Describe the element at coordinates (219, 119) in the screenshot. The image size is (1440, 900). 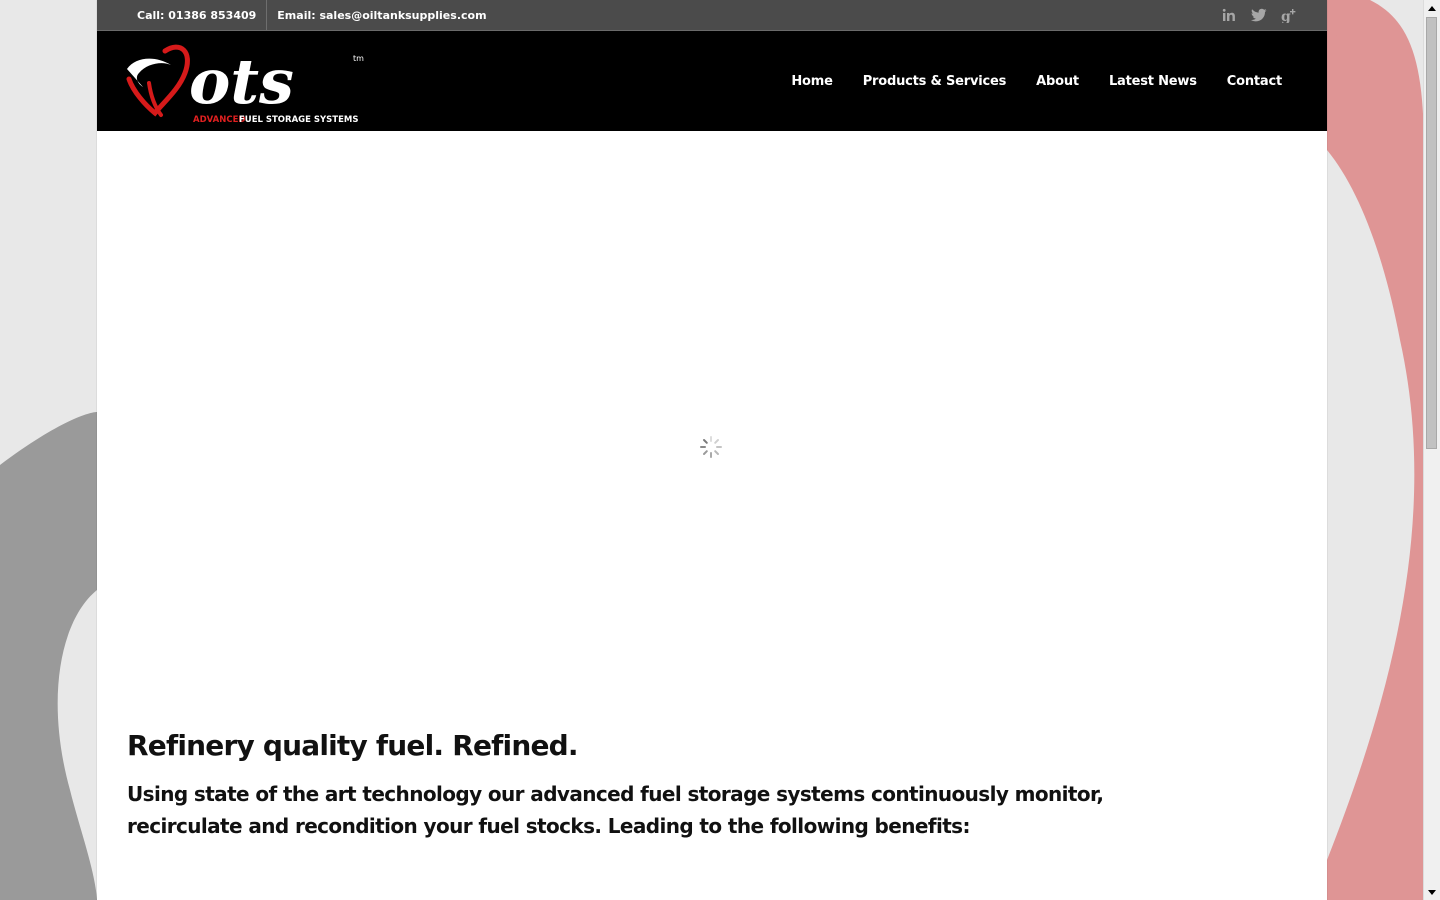
I see `logo-tagline-accent: ADVANCED` at that location.